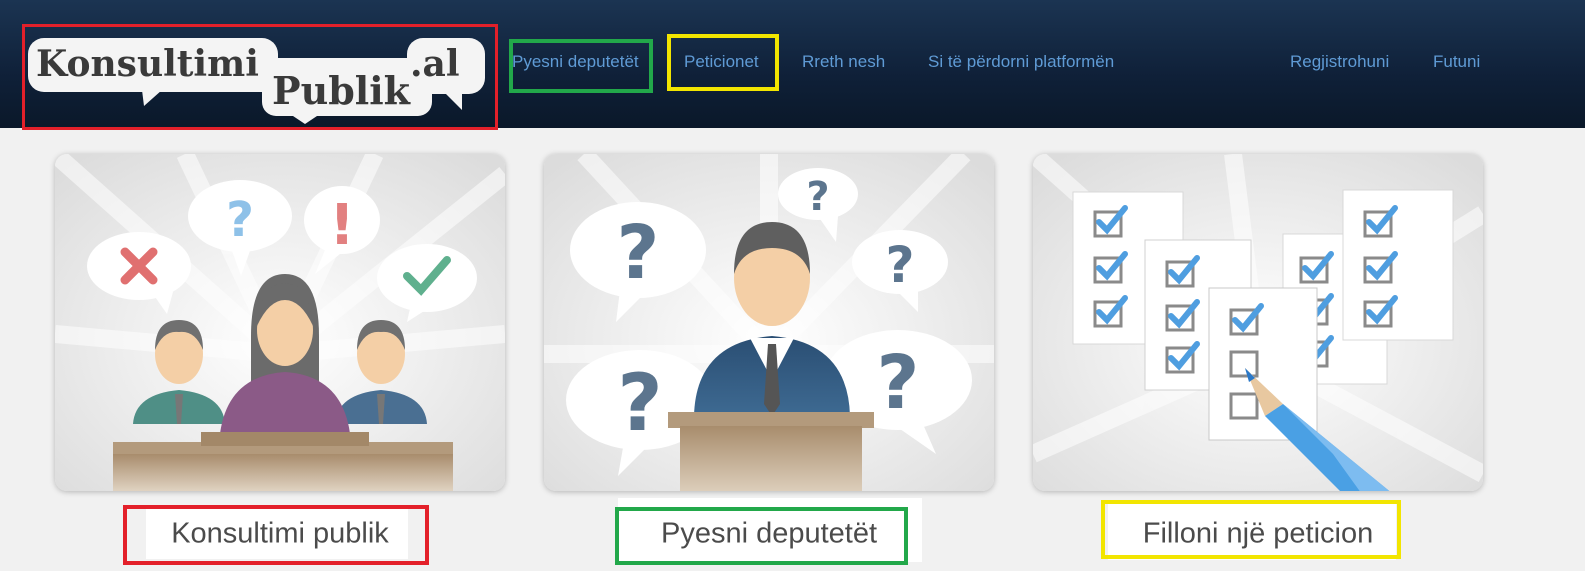 The height and width of the screenshot is (571, 1585). Describe the element at coordinates (1398, 265) in the screenshot. I see `checklist-sheet-far-right` at that location.